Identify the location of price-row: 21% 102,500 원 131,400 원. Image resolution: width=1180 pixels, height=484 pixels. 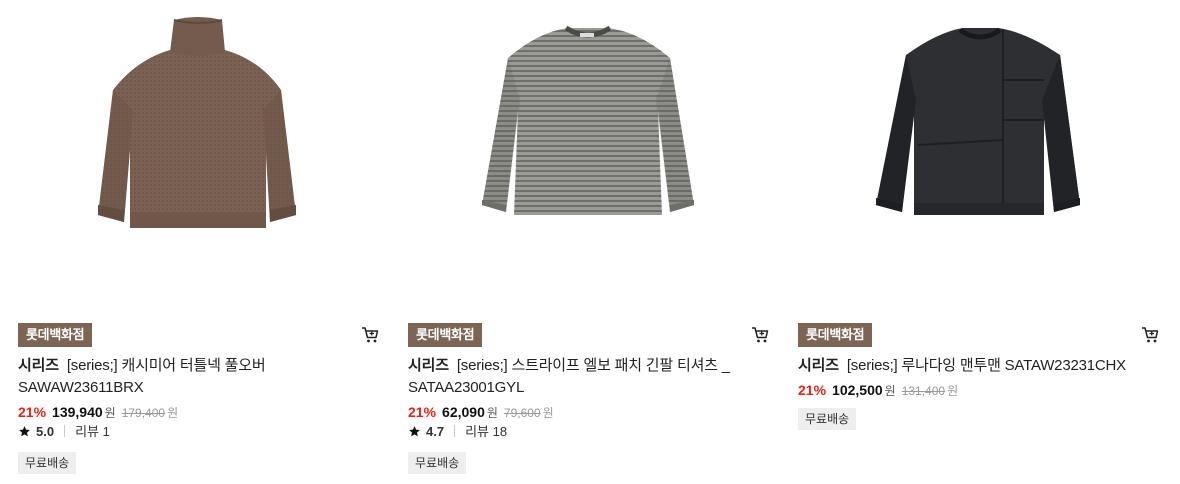
(878, 390).